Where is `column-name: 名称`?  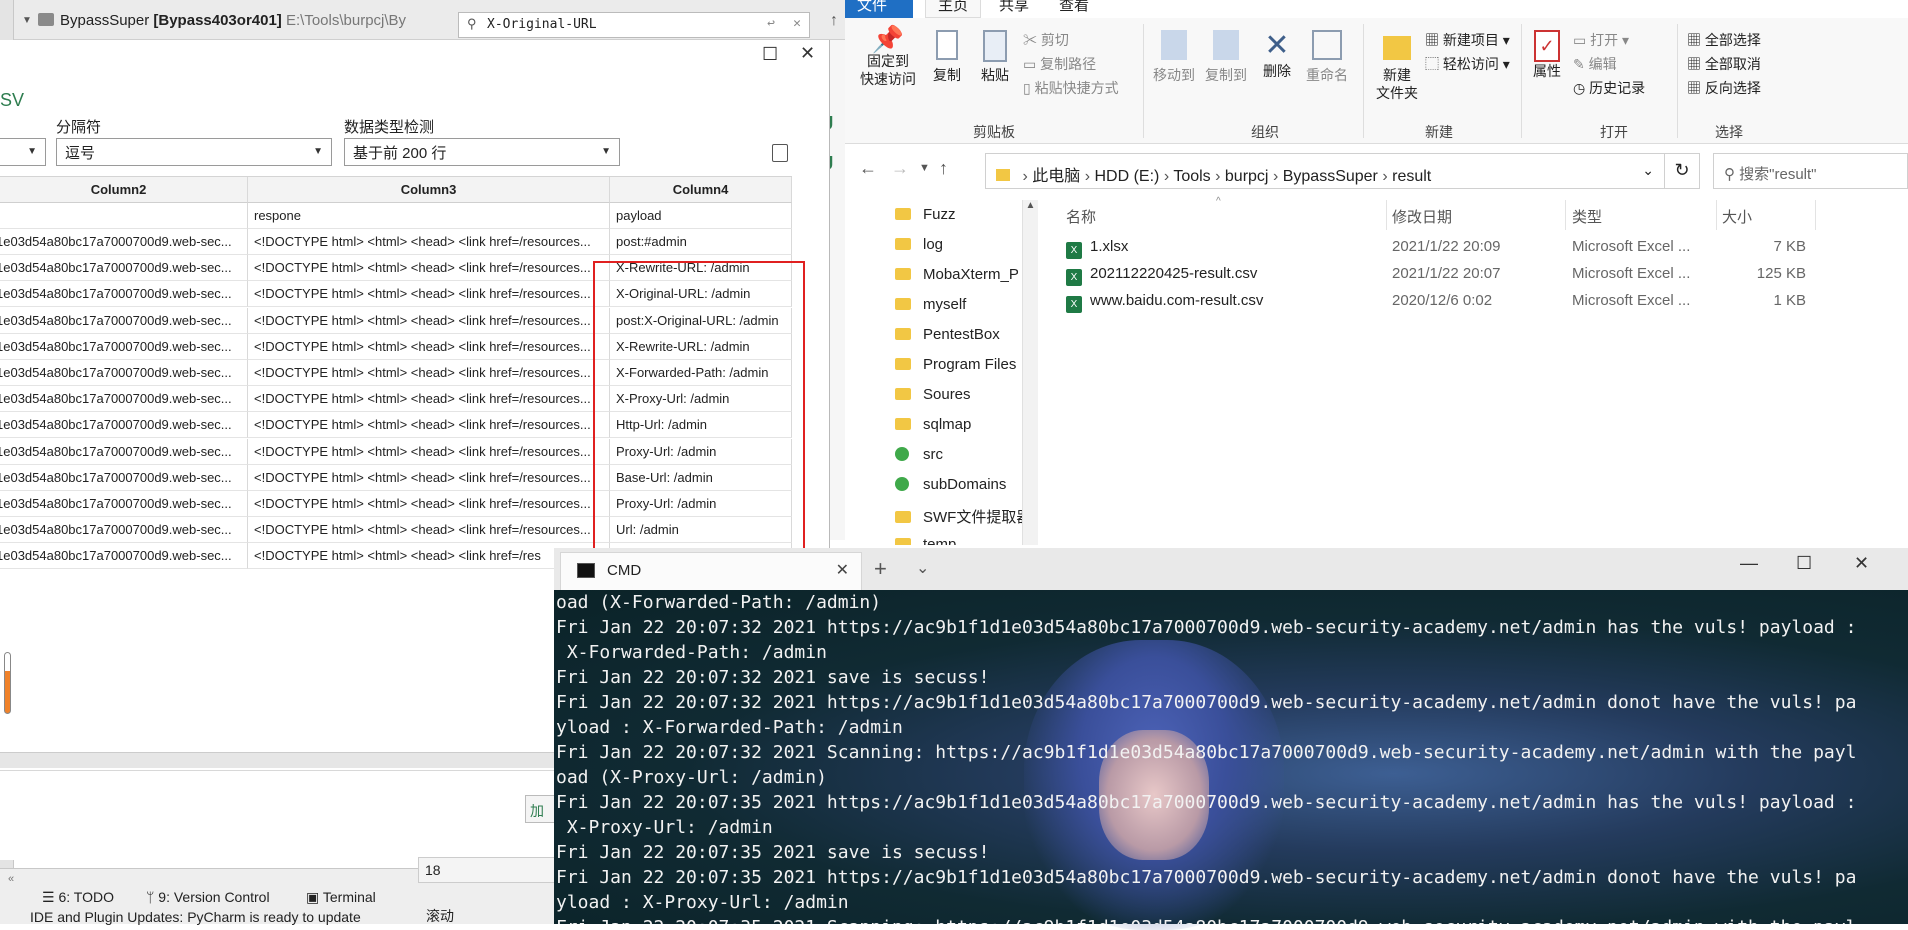 column-name: 名称 is located at coordinates (1081, 216).